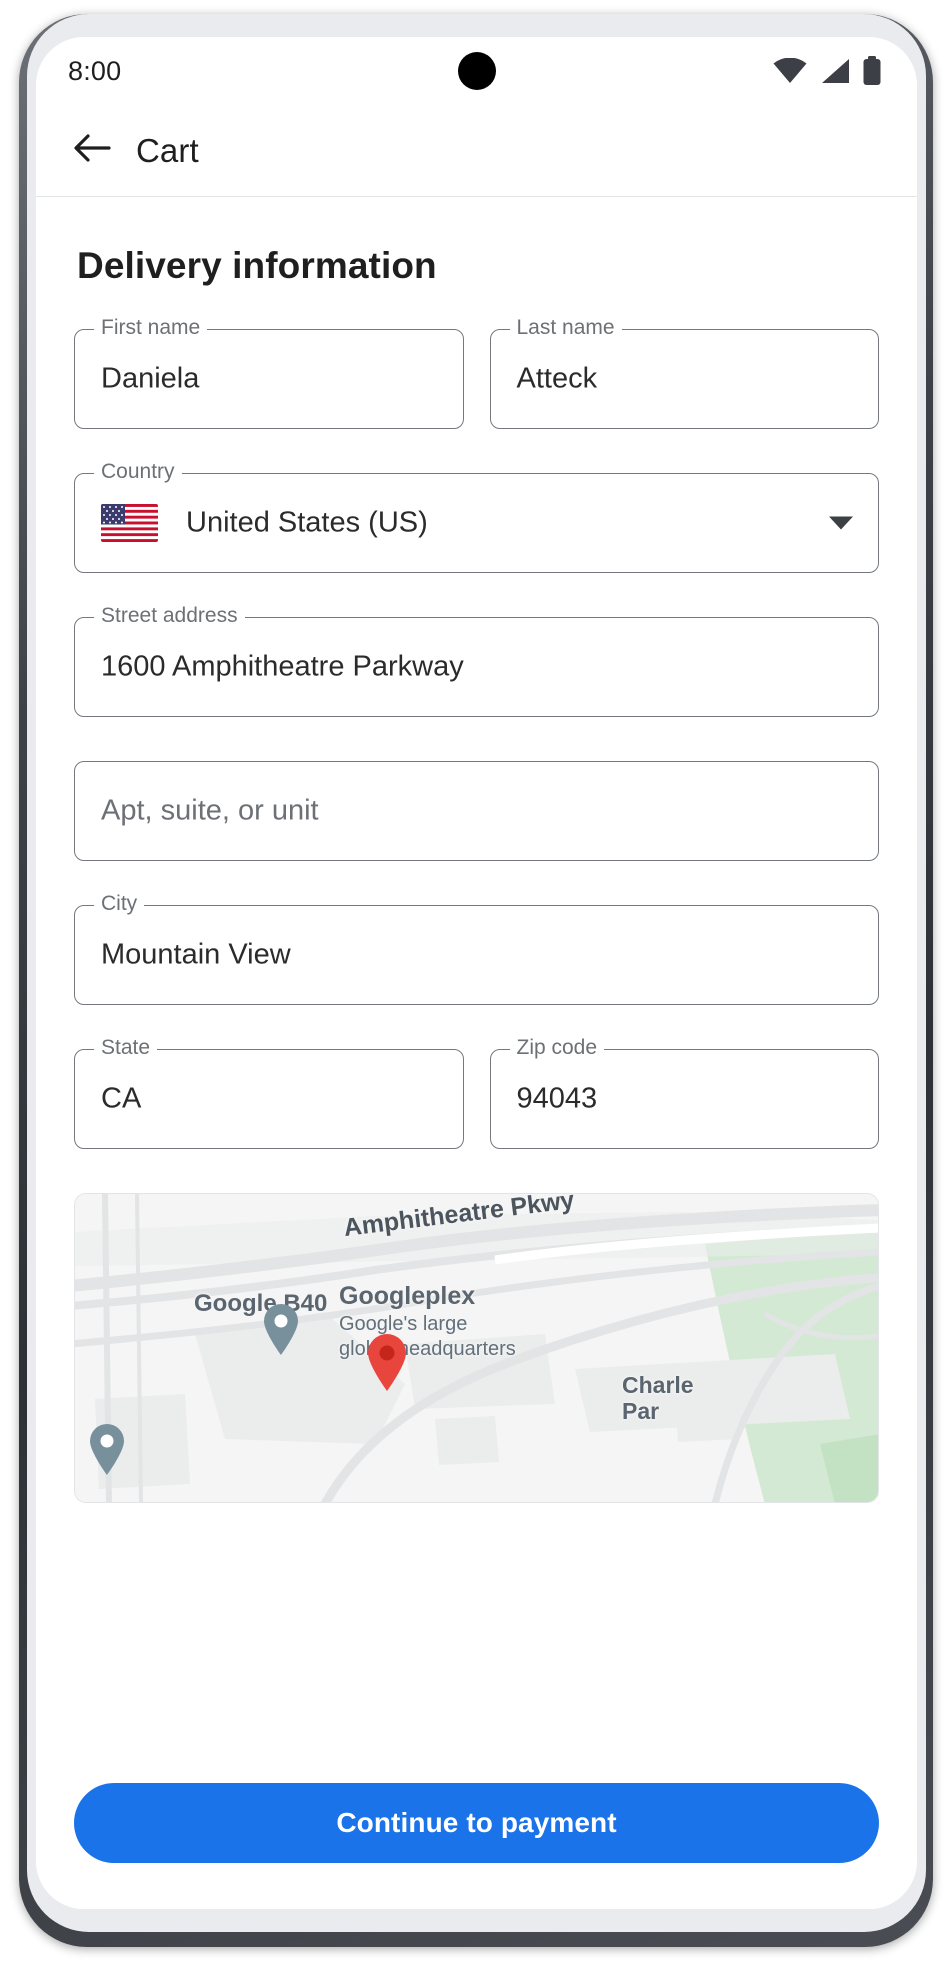 This screenshot has height=1974, width=952. I want to click on city-value: Mountain View, so click(196, 954).